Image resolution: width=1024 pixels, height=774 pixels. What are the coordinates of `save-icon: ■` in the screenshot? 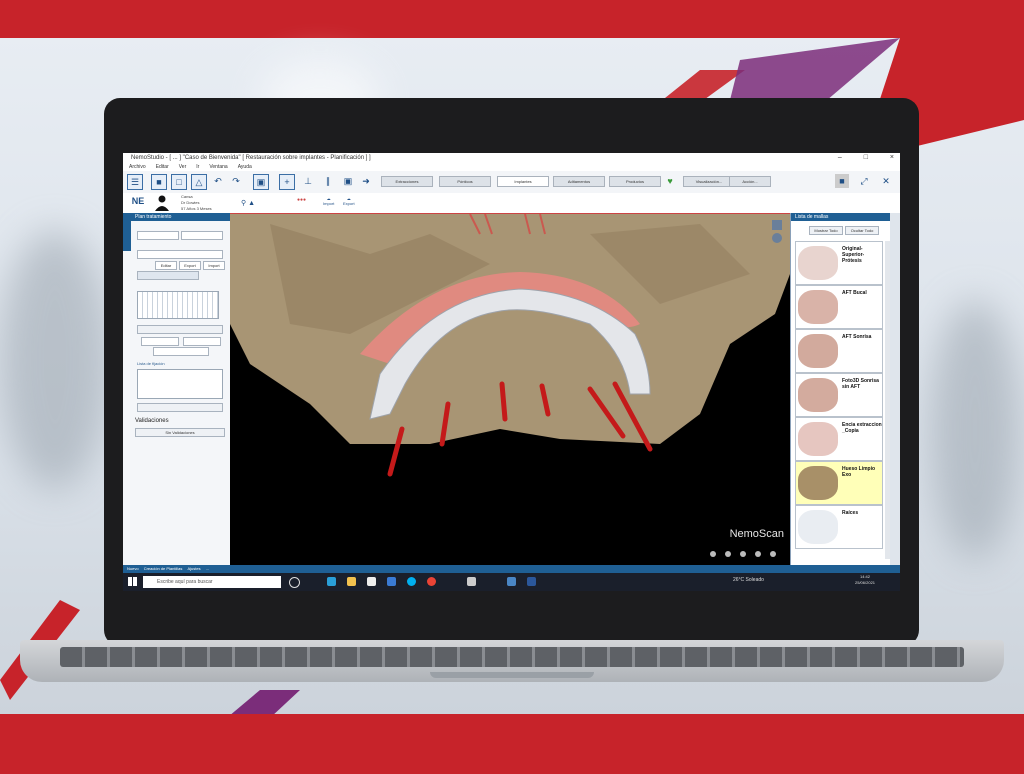 It's located at (159, 182).